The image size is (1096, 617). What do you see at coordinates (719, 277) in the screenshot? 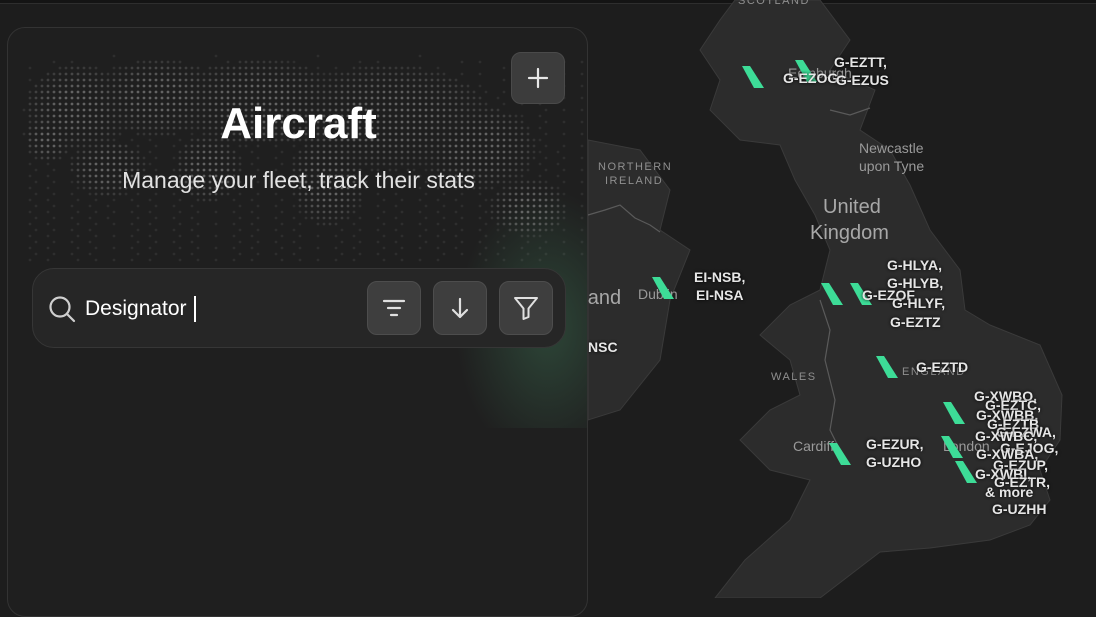
I see `aircraft-label: EI-NSB,` at bounding box center [719, 277].